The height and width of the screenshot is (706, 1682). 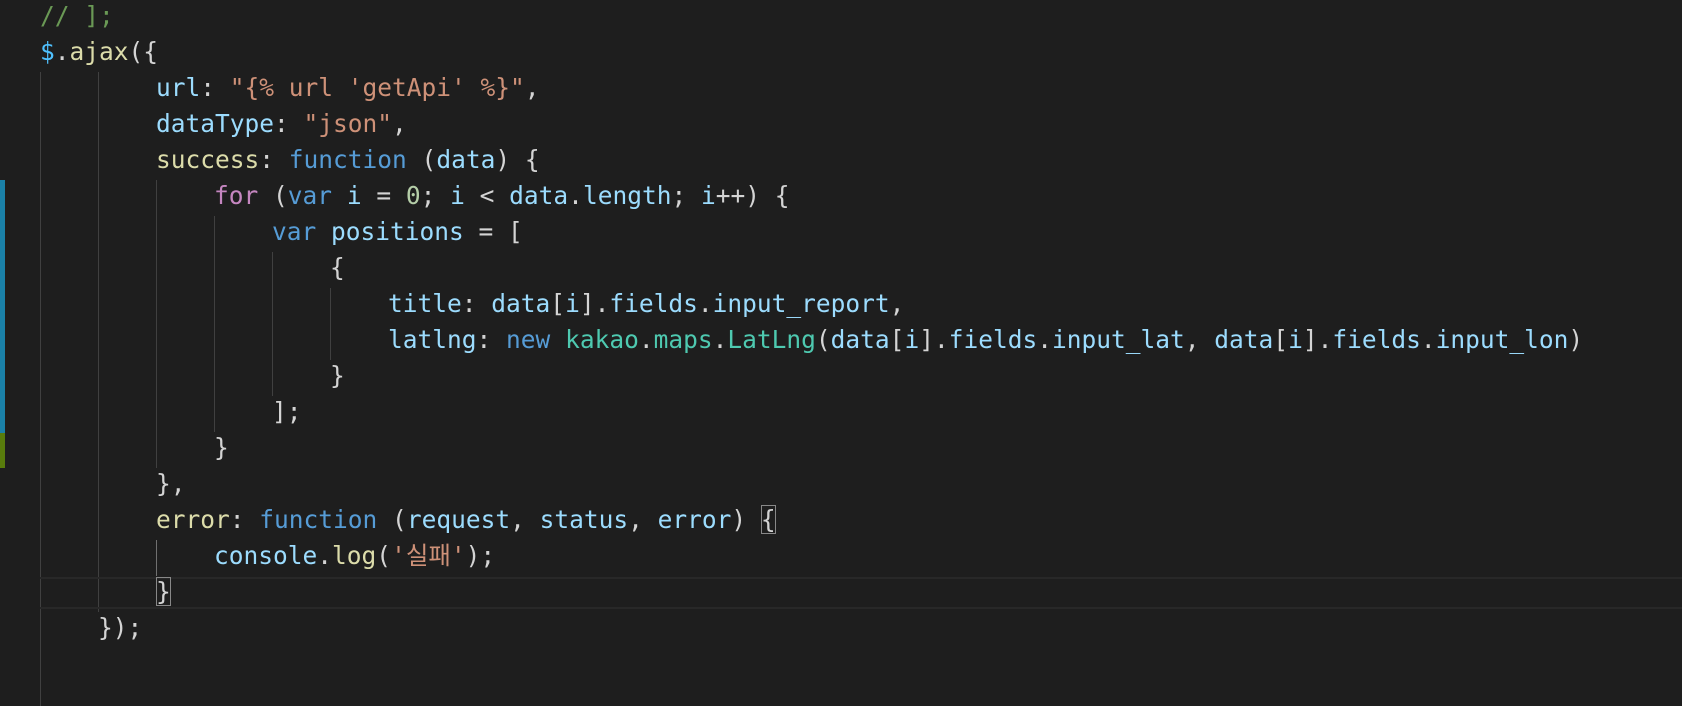 I want to click on code-token: ];, so click(x=287, y=411).